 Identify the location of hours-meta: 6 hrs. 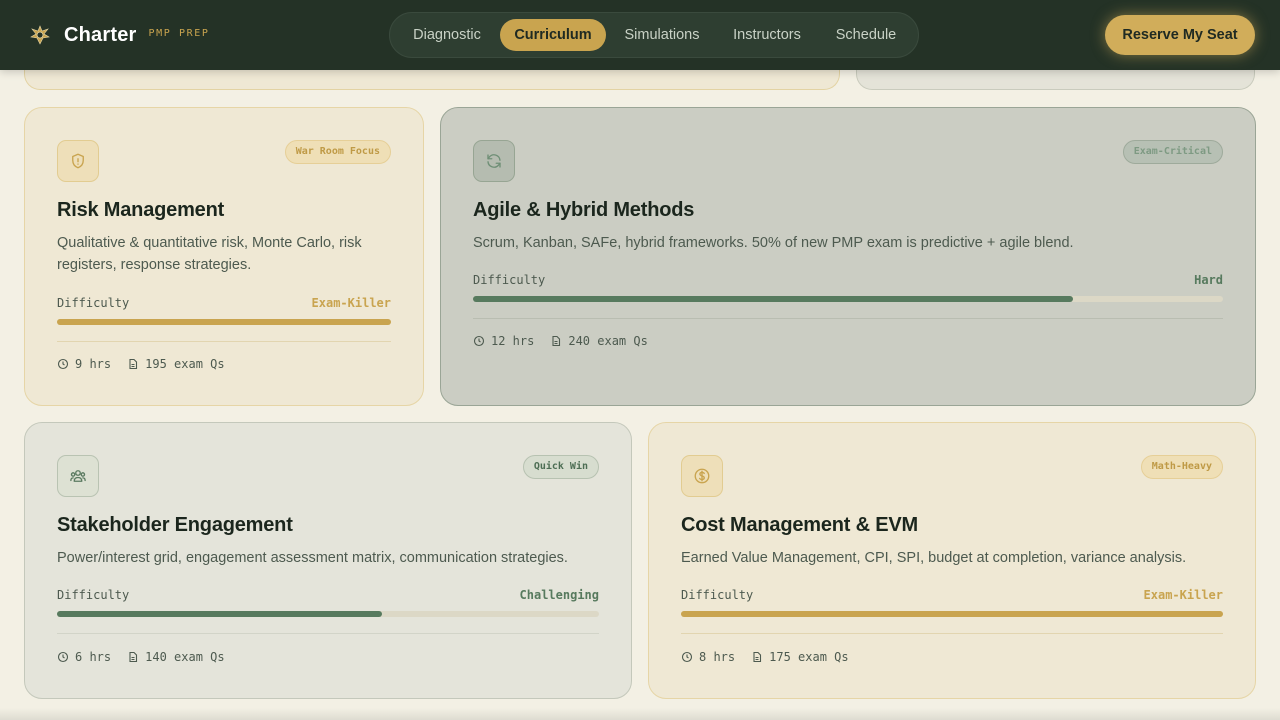
(84, 657).